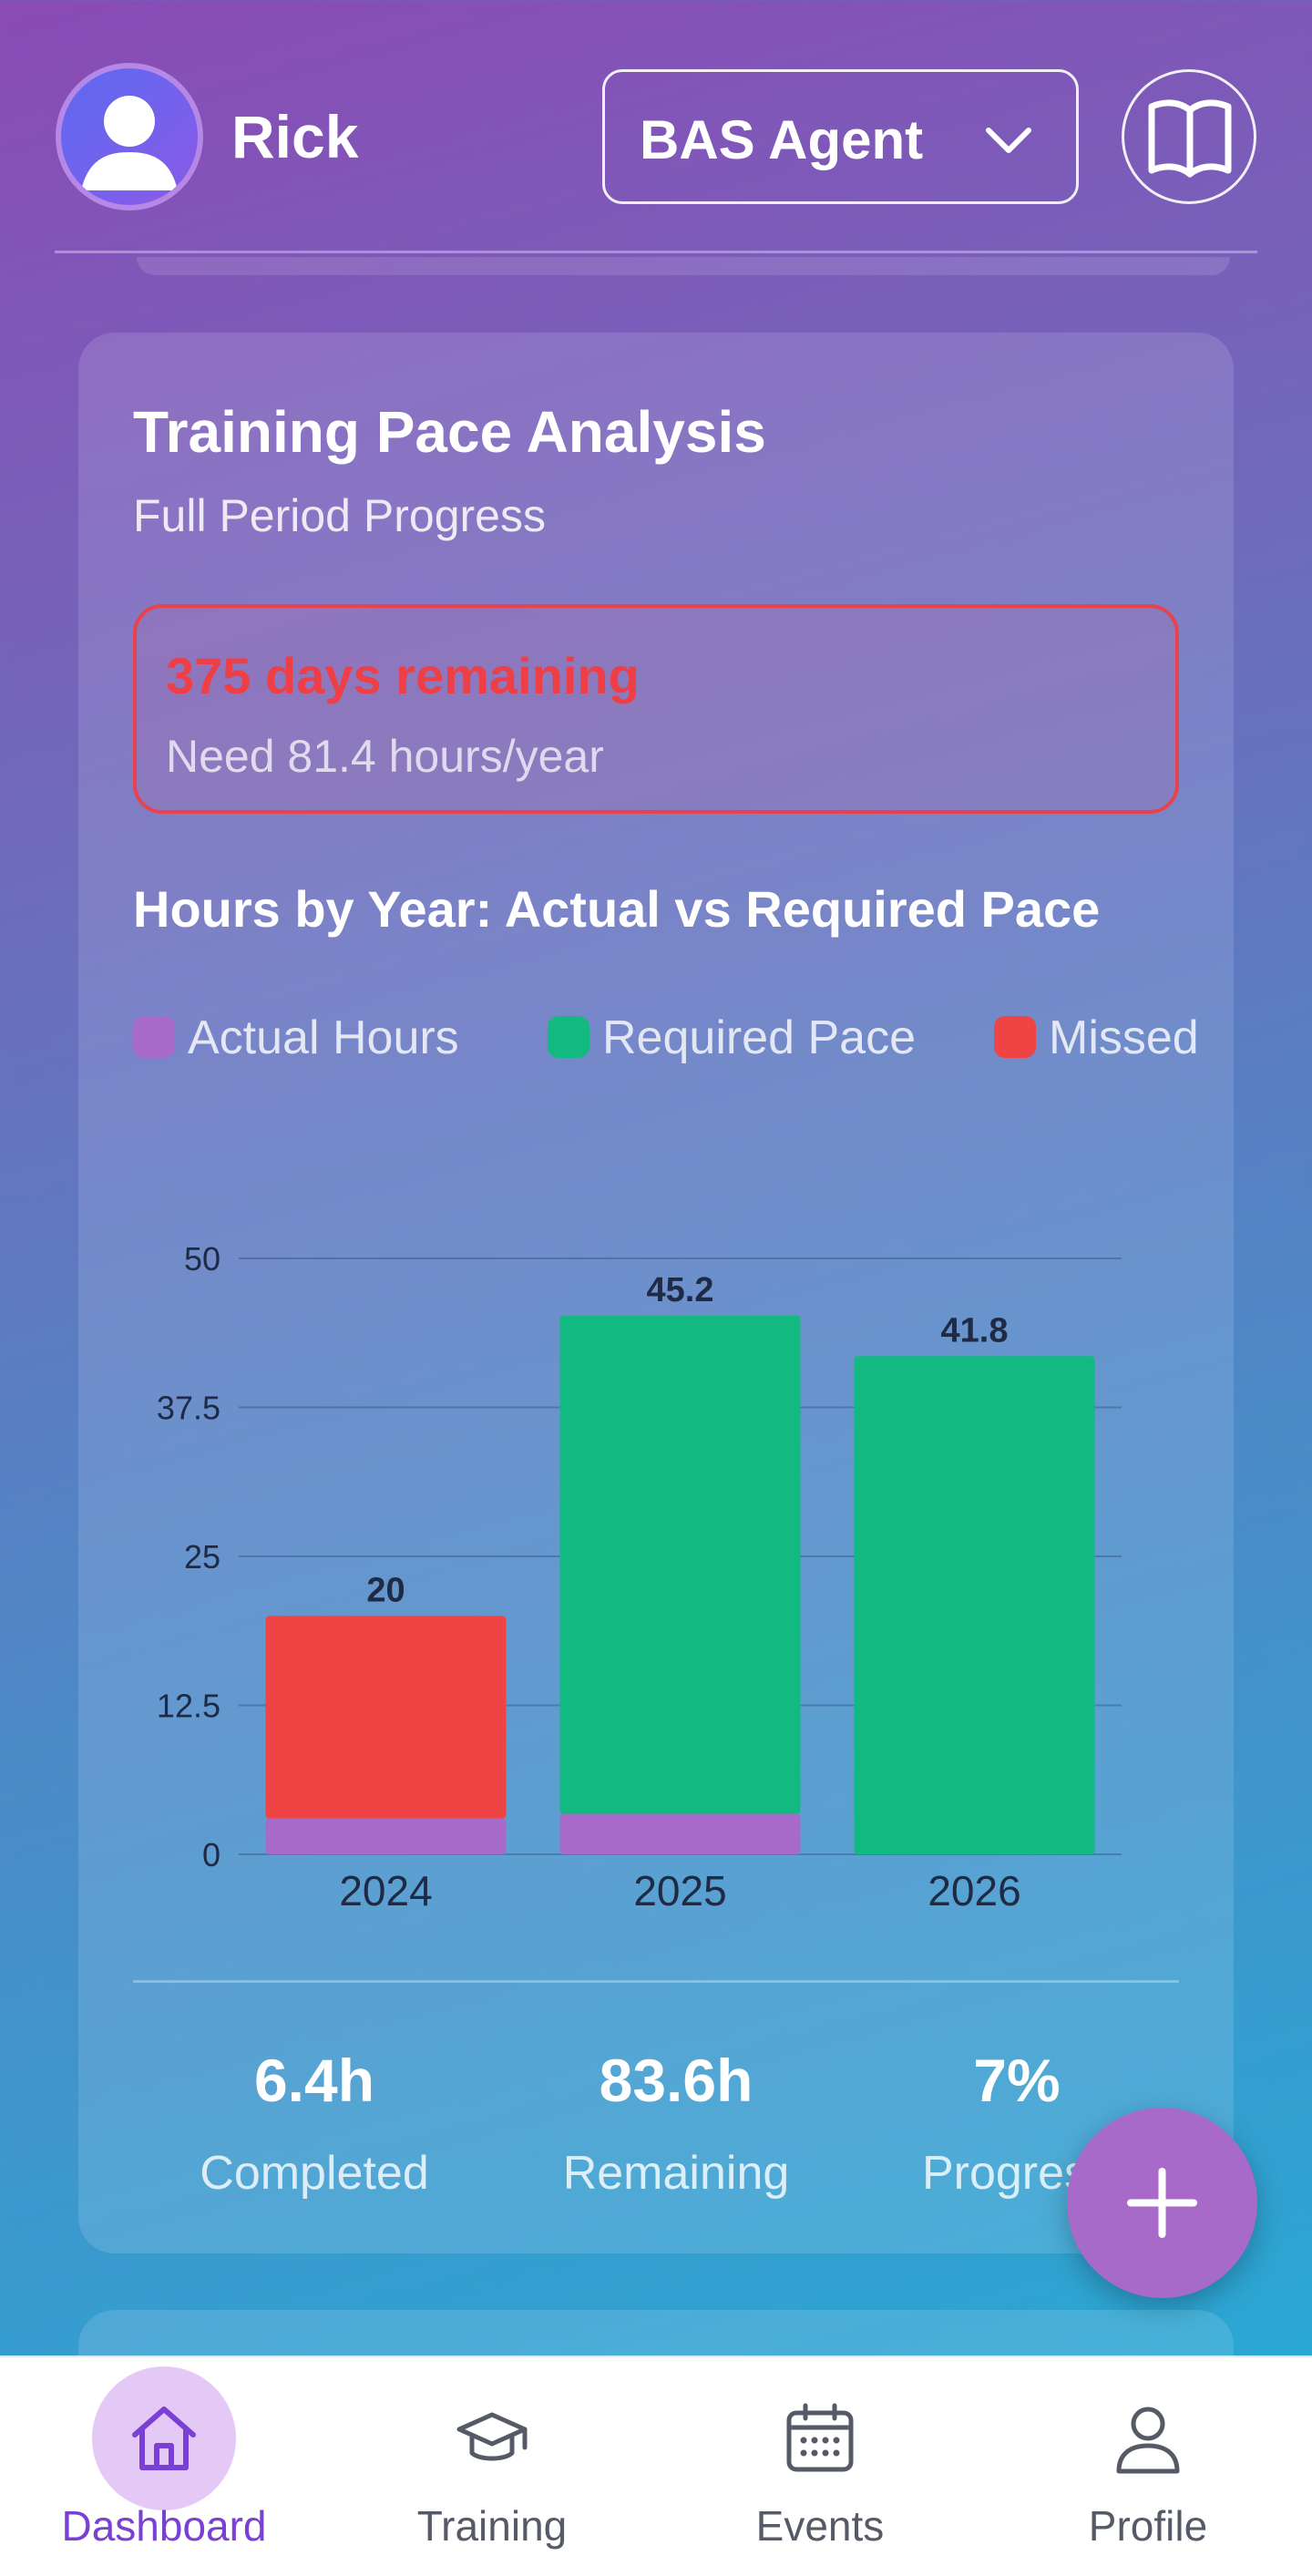  Describe the element at coordinates (385, 757) in the screenshot. I see `required-rate-text: Need 81.4 hours/year` at that location.